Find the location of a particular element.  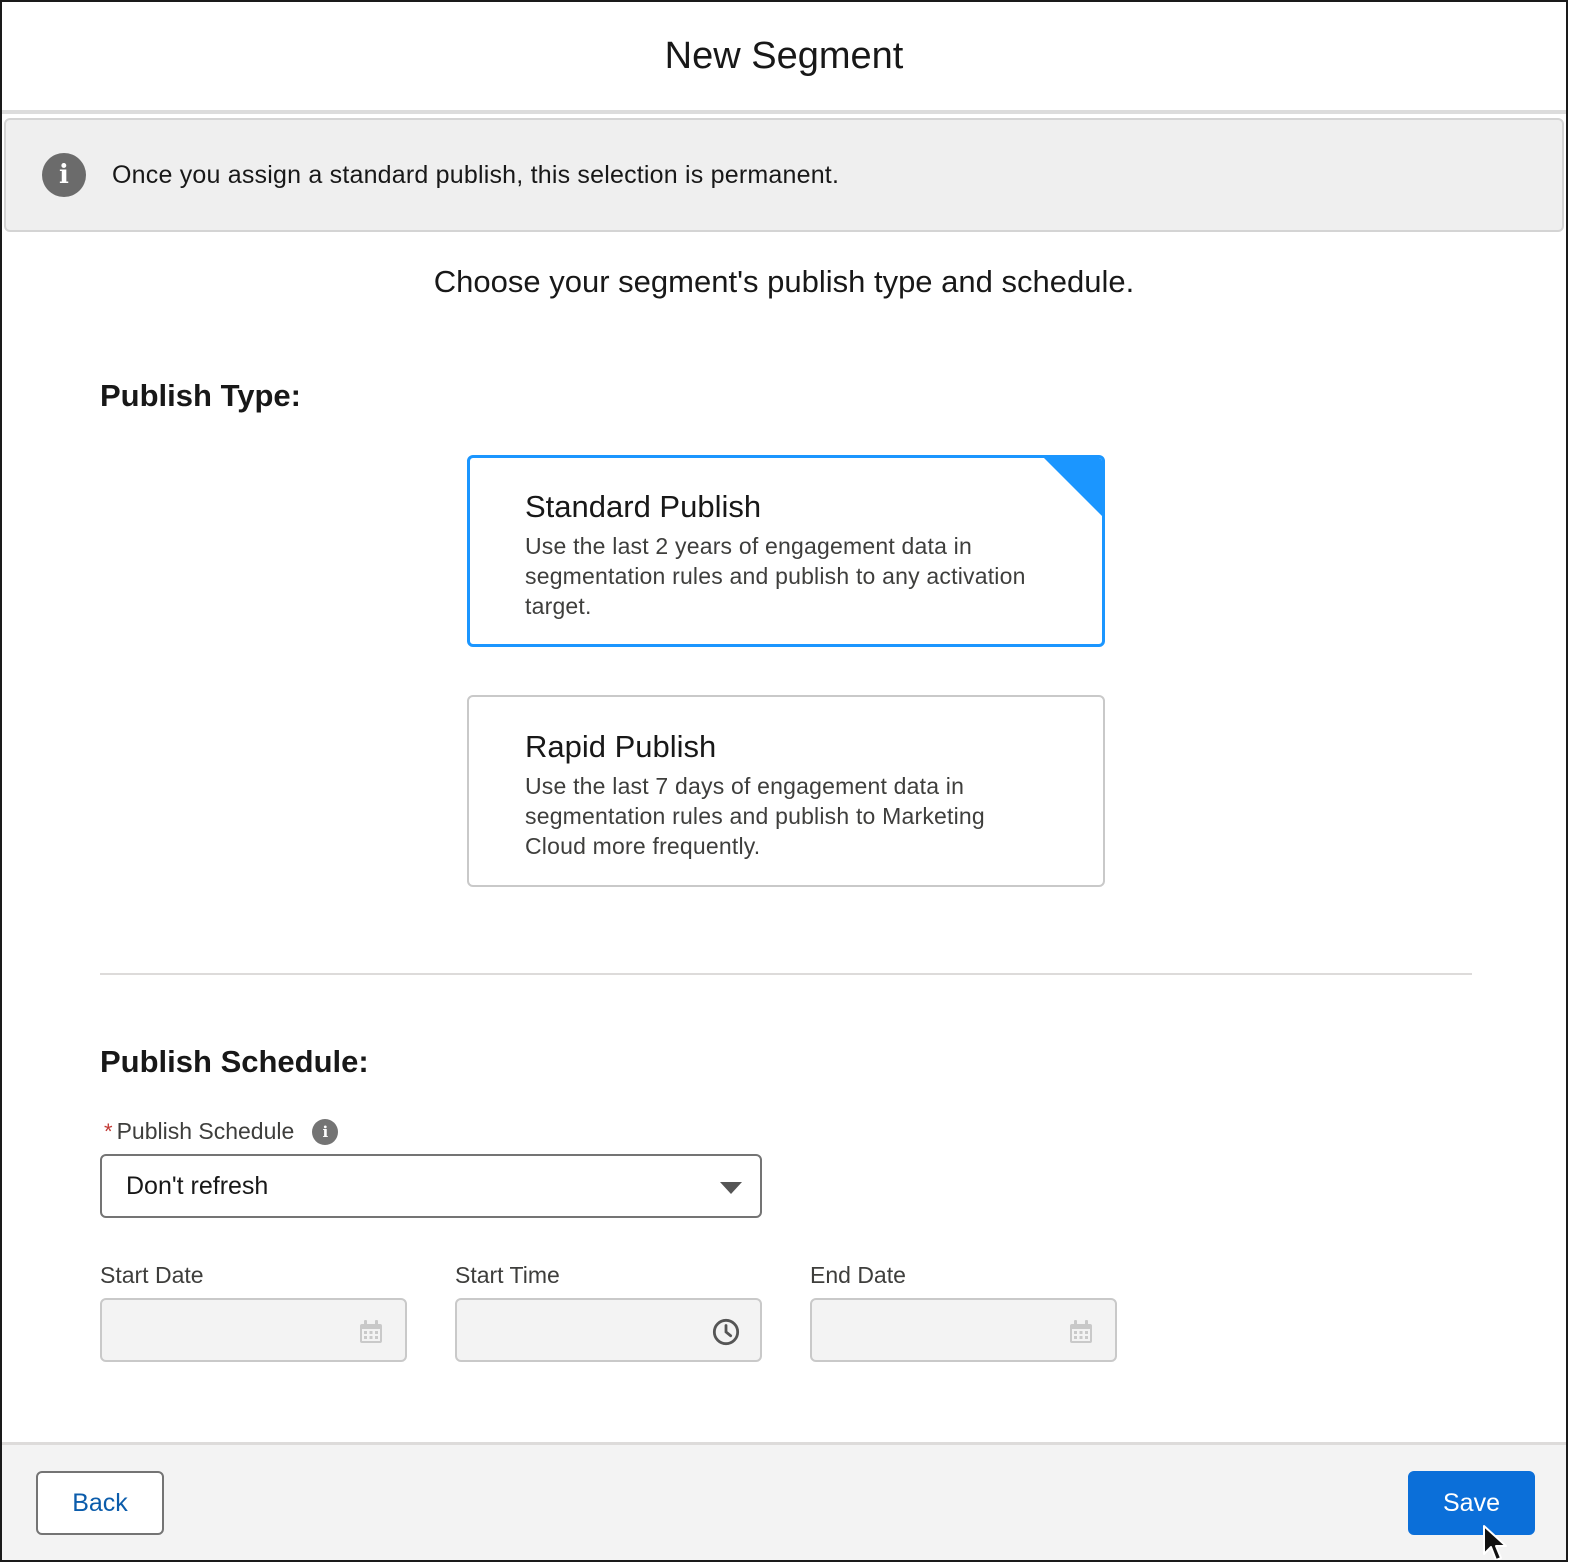

save-button: Save is located at coordinates (1471, 1503).